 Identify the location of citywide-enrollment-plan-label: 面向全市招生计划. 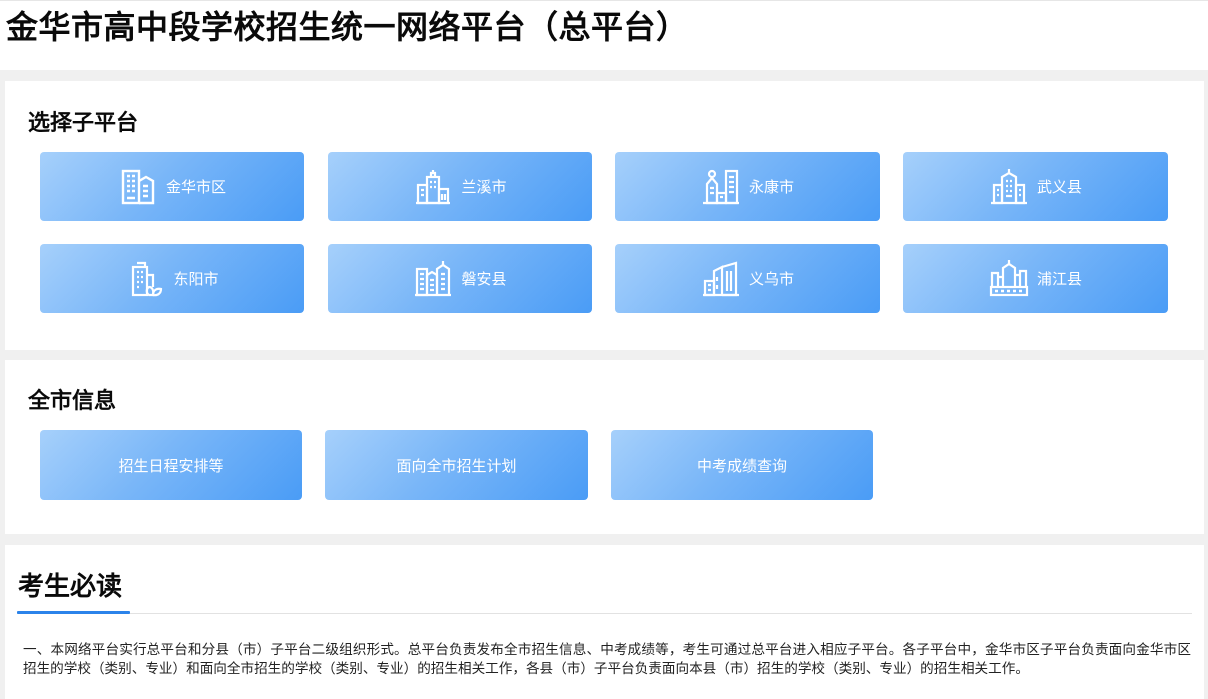
(456, 465).